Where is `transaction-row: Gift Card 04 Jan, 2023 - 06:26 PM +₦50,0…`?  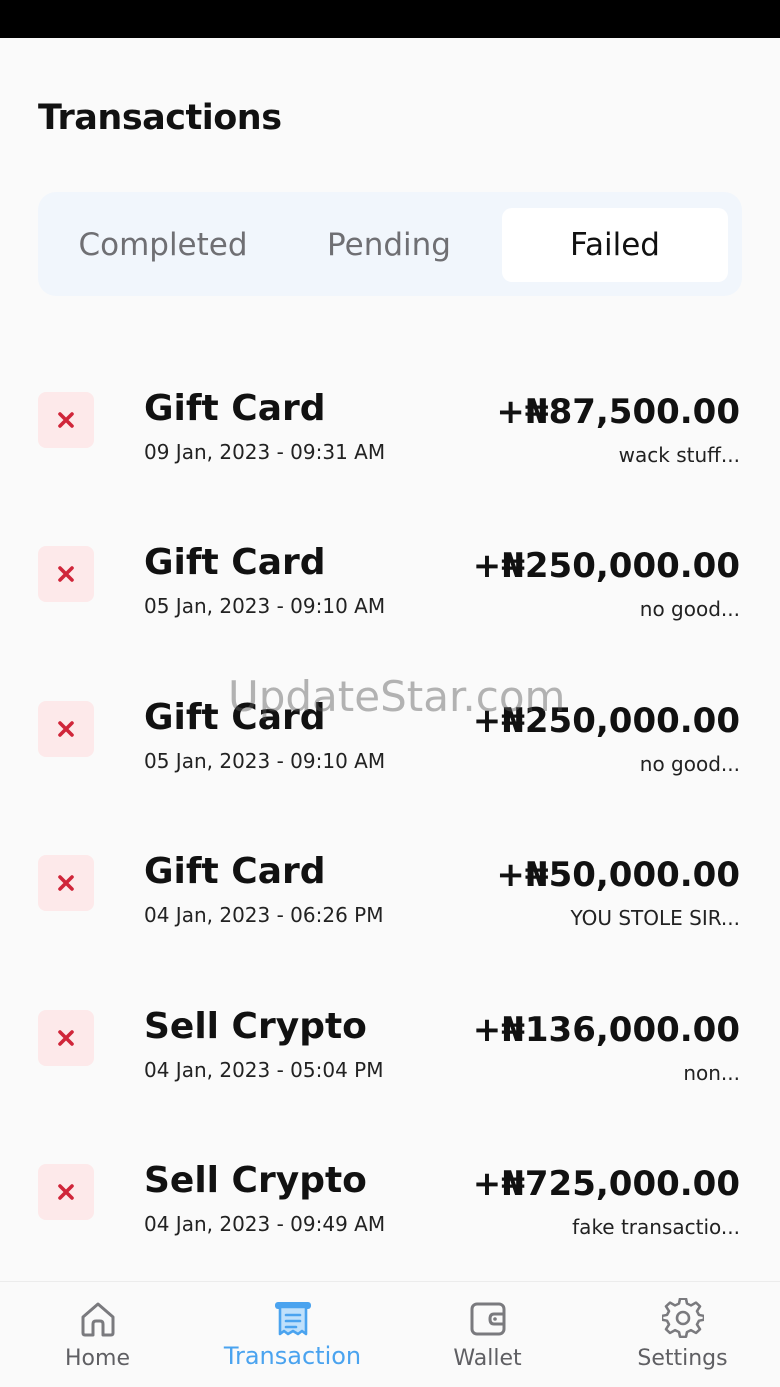
transaction-row: Gift Card 04 Jan, 2023 - 06:26 PM +₦50,0… is located at coordinates (390, 870).